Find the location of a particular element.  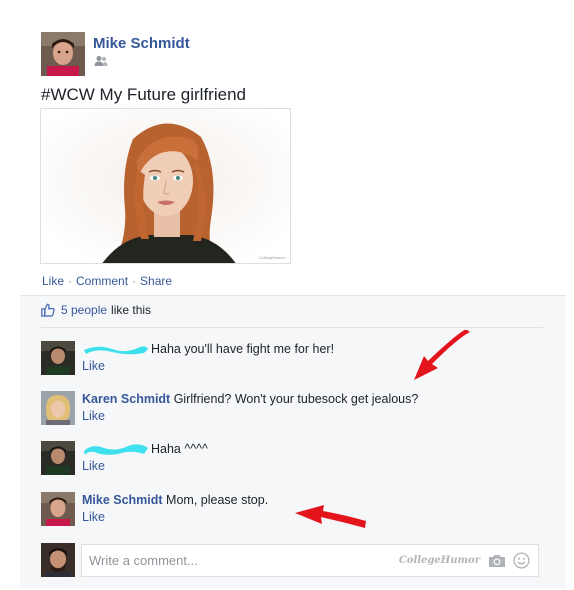

divider is located at coordinates (292, 327).